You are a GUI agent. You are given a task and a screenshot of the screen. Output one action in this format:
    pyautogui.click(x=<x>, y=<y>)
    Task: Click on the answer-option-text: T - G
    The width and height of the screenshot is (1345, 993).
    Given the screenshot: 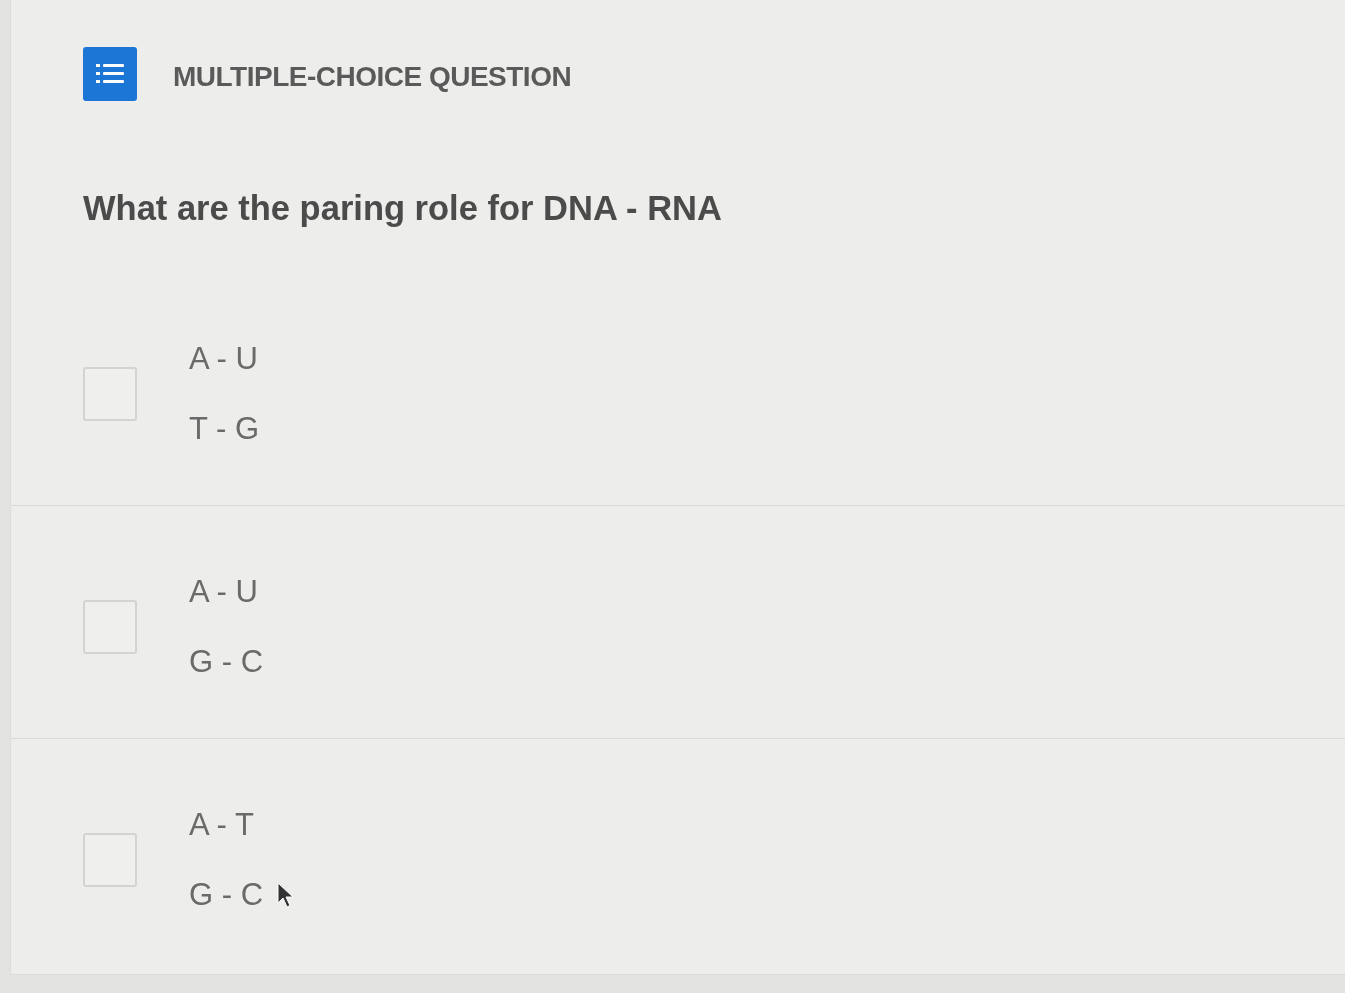 What is the action you would take?
    pyautogui.click(x=224, y=429)
    